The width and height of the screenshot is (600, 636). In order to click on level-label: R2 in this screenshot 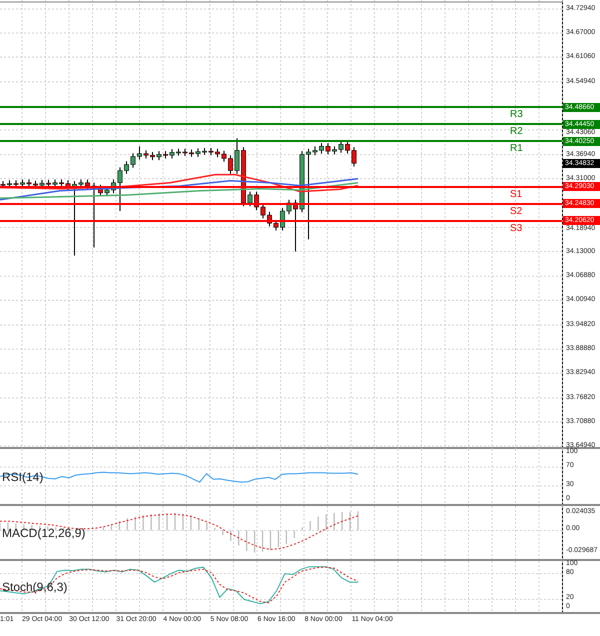, I will do `click(516, 132)`.